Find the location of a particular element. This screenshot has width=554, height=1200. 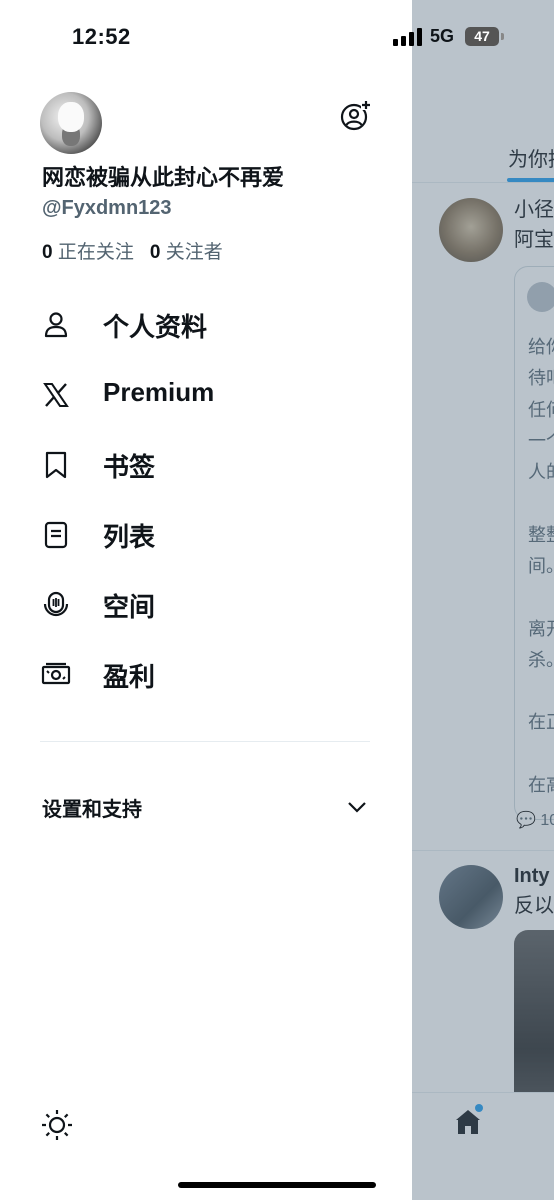

menu-label: 空间 is located at coordinates (129, 607).